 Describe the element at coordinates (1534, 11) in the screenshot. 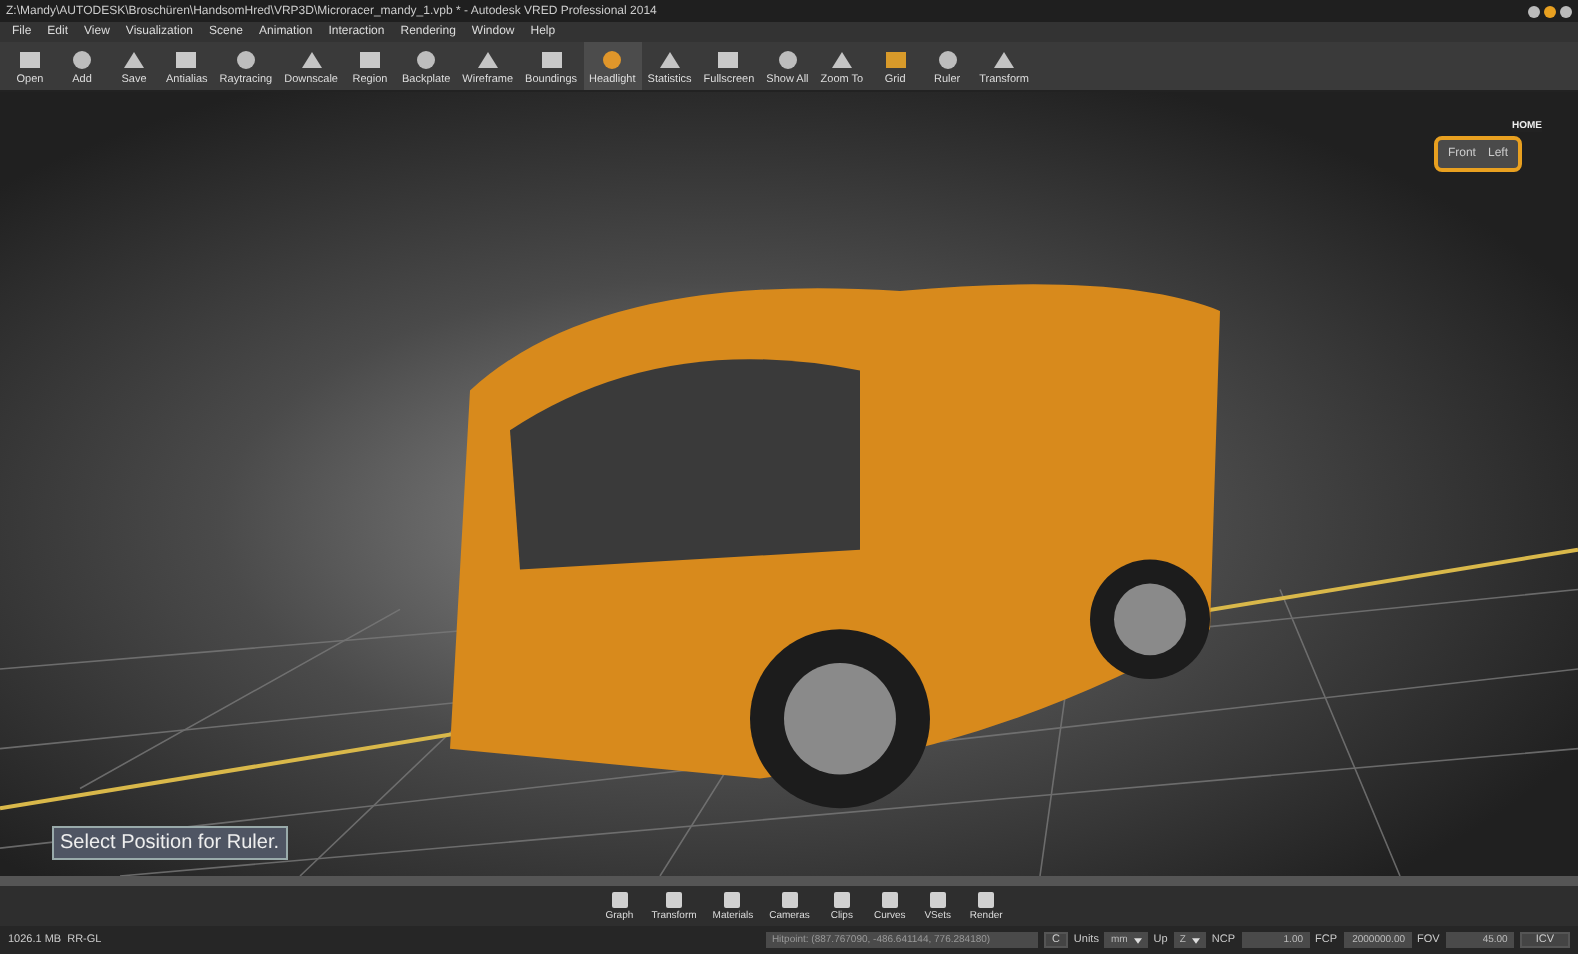

I see `minimize-button` at that location.